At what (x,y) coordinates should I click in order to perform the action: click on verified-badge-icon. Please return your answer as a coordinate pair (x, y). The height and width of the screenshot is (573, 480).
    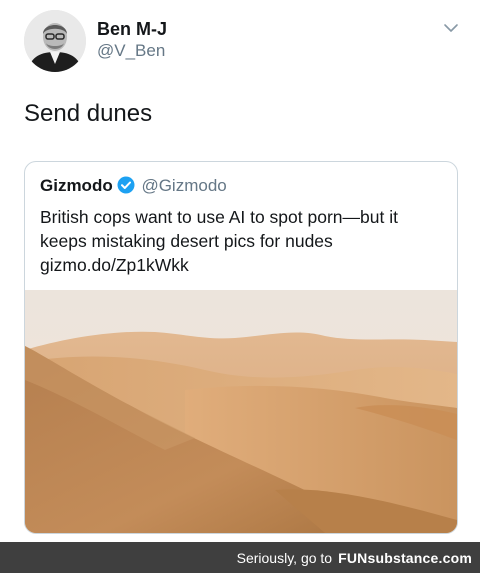
    Looking at the image, I should click on (126, 187).